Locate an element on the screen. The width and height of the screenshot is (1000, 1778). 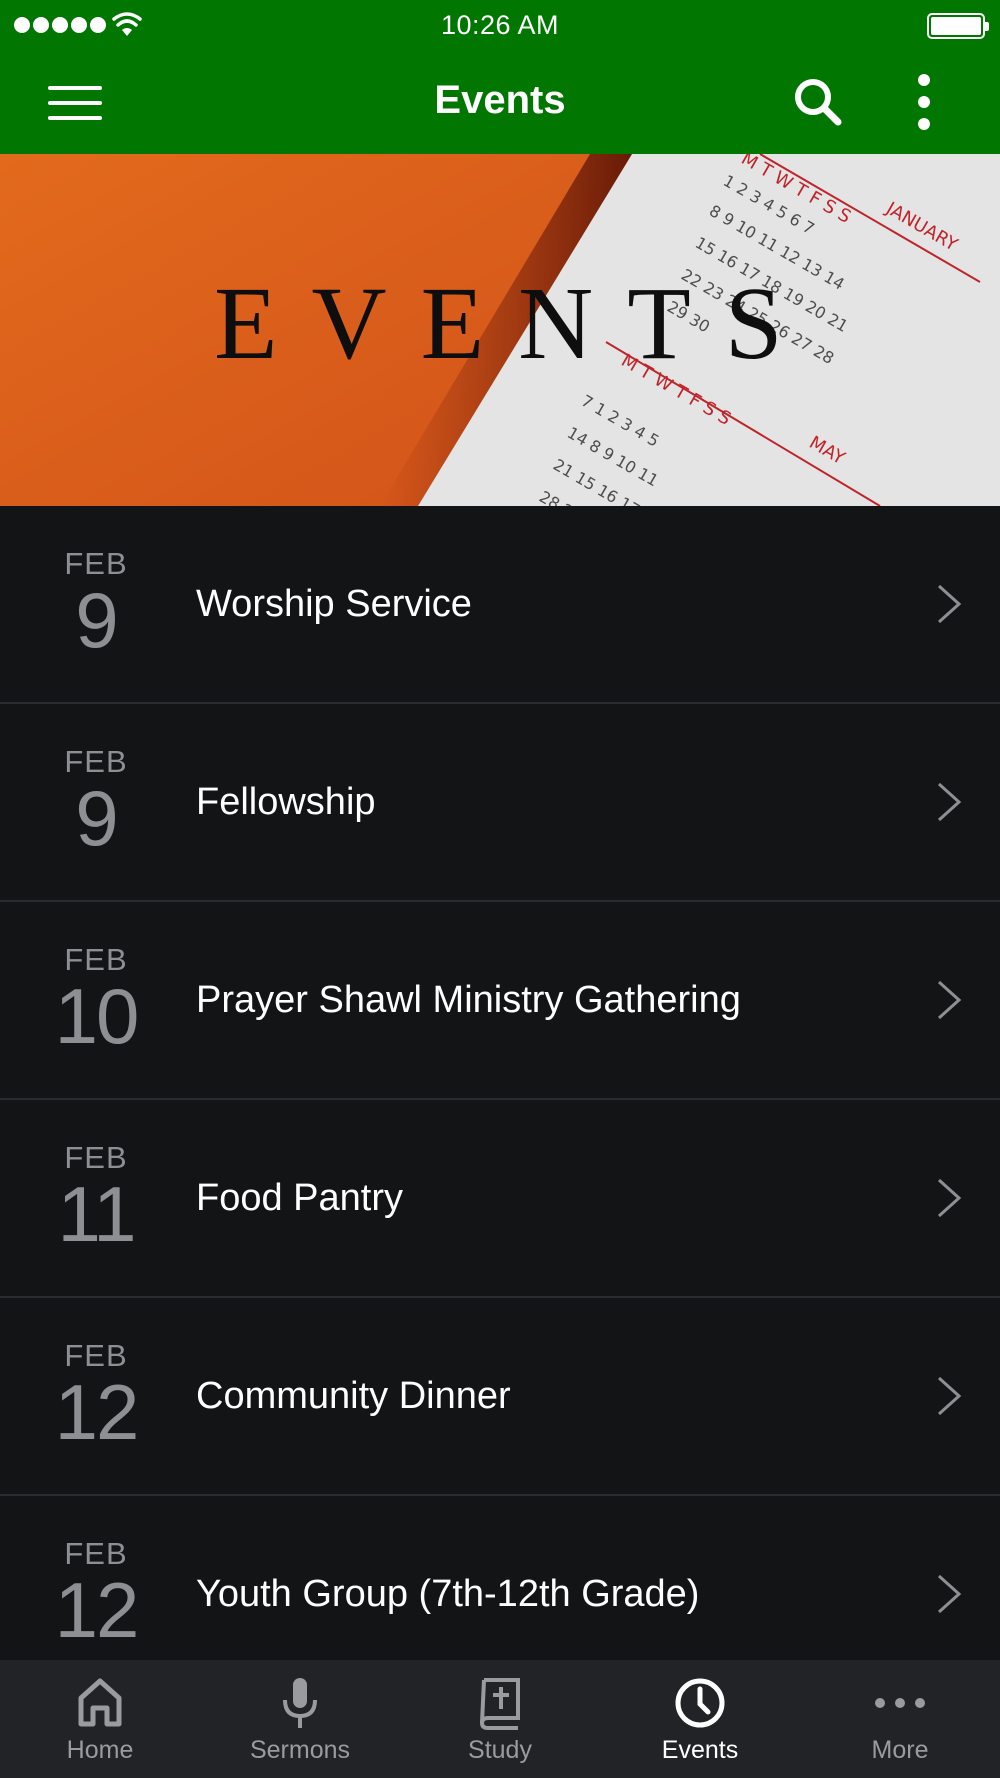
tab-label: Sermons is located at coordinates (300, 1750).